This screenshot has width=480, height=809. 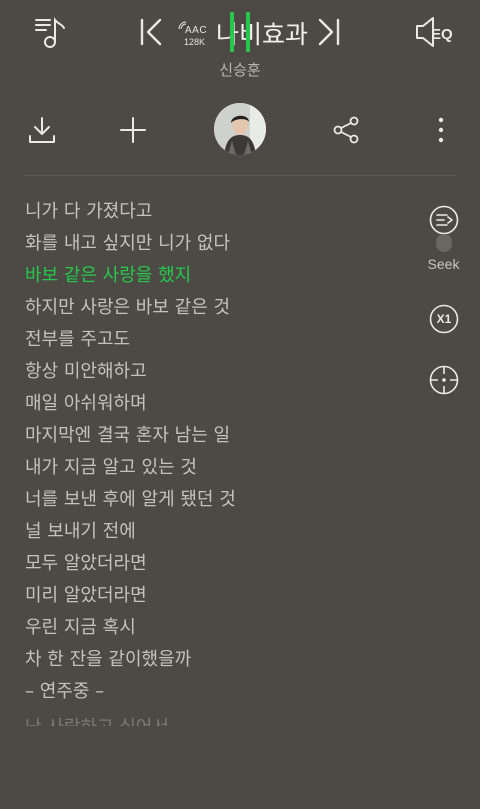 I want to click on lyric-line: 미리 알았더라면, so click(x=225, y=596).